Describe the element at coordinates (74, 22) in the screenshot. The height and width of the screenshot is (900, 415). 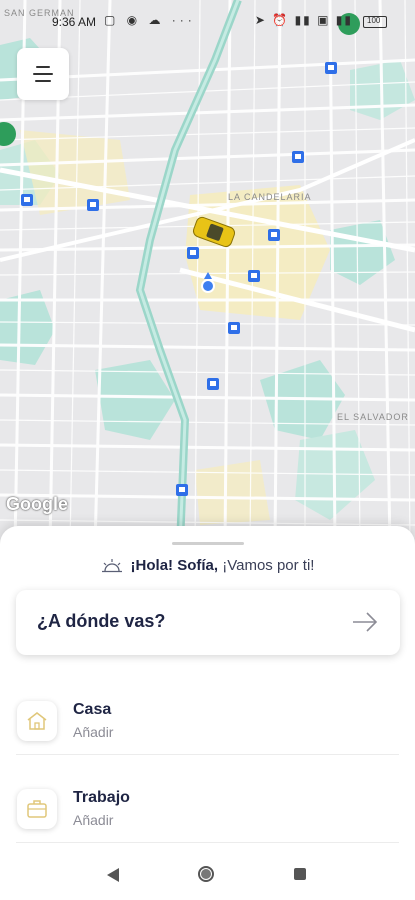
I see `status-time: 9:36 AM` at that location.